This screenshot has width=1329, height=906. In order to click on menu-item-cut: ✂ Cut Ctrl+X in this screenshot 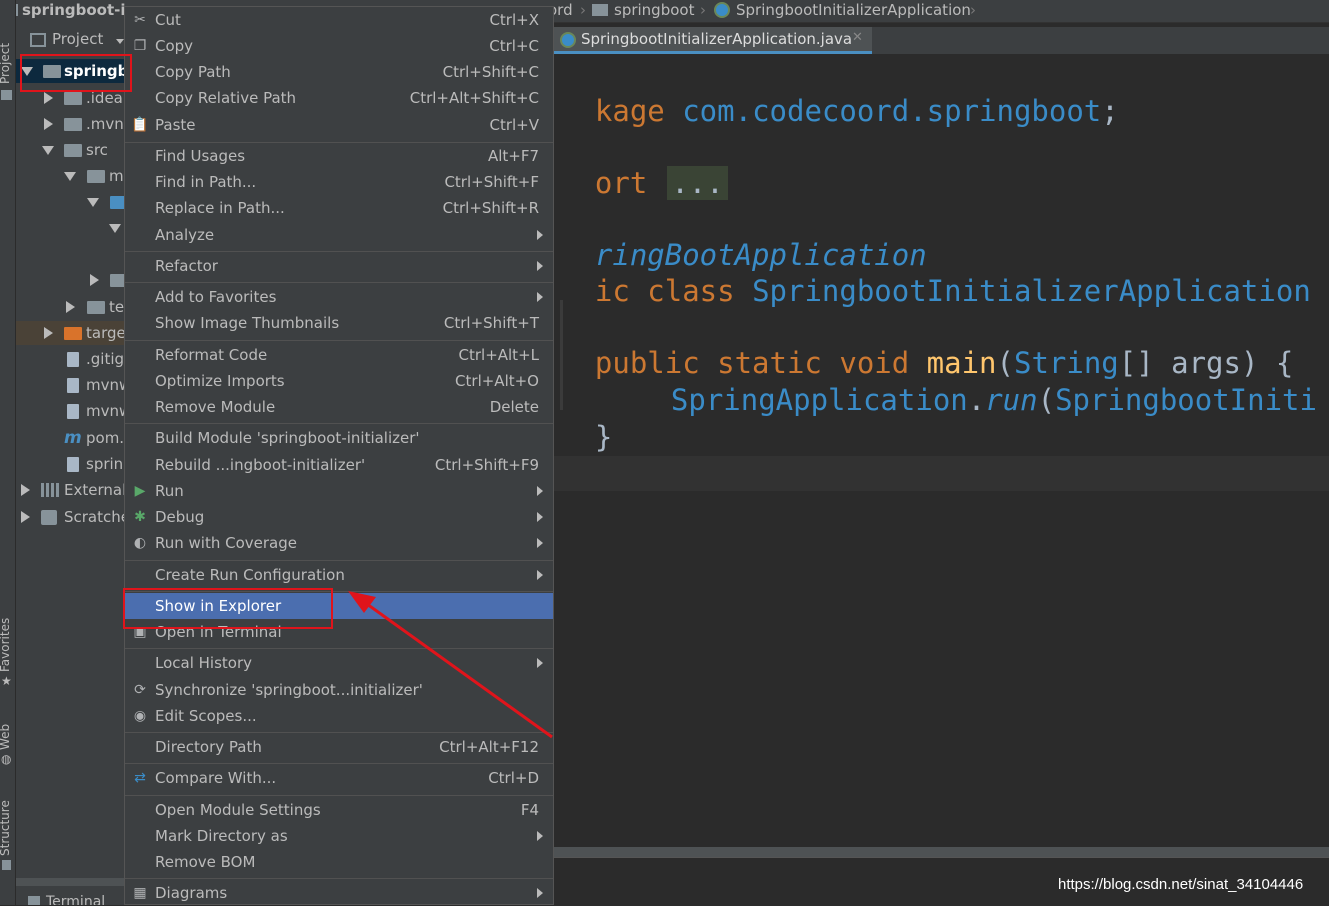, I will do `click(339, 20)`.